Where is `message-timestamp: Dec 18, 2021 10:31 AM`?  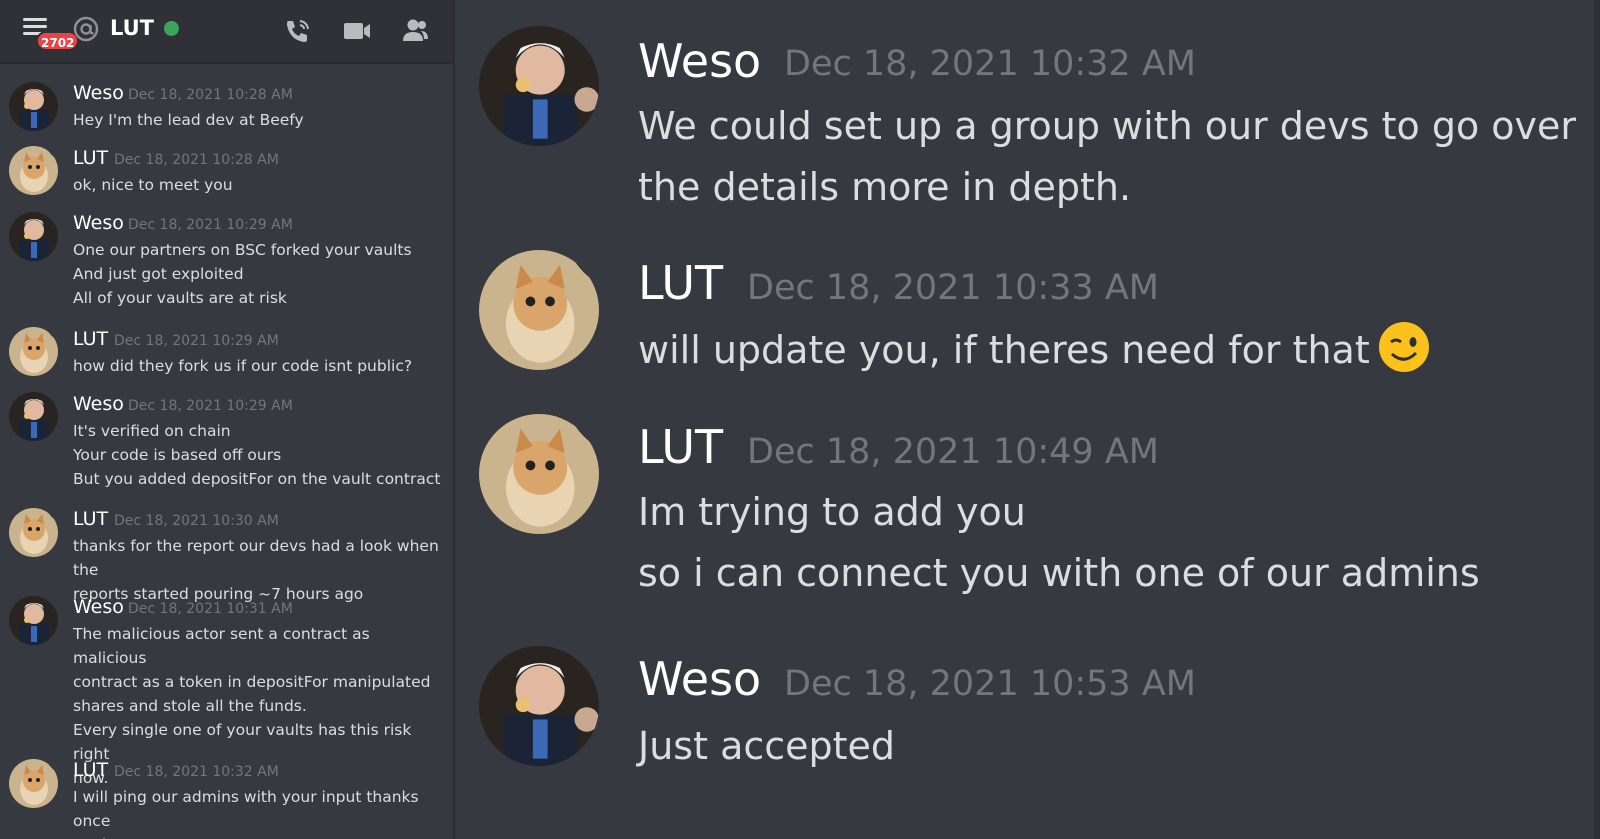 message-timestamp: Dec 18, 2021 10:31 AM is located at coordinates (210, 609).